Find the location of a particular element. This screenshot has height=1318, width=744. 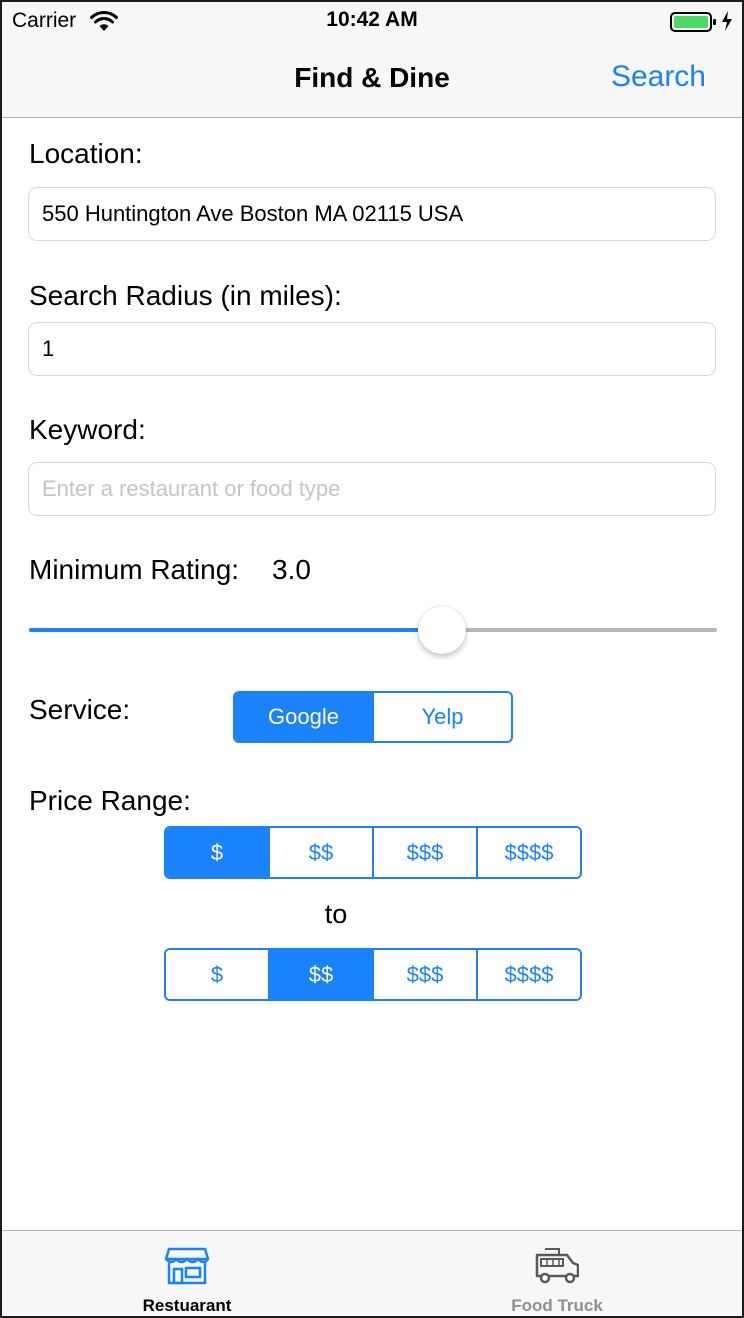

status-bar: Carrier 10:42 AM is located at coordinates (372, 22).